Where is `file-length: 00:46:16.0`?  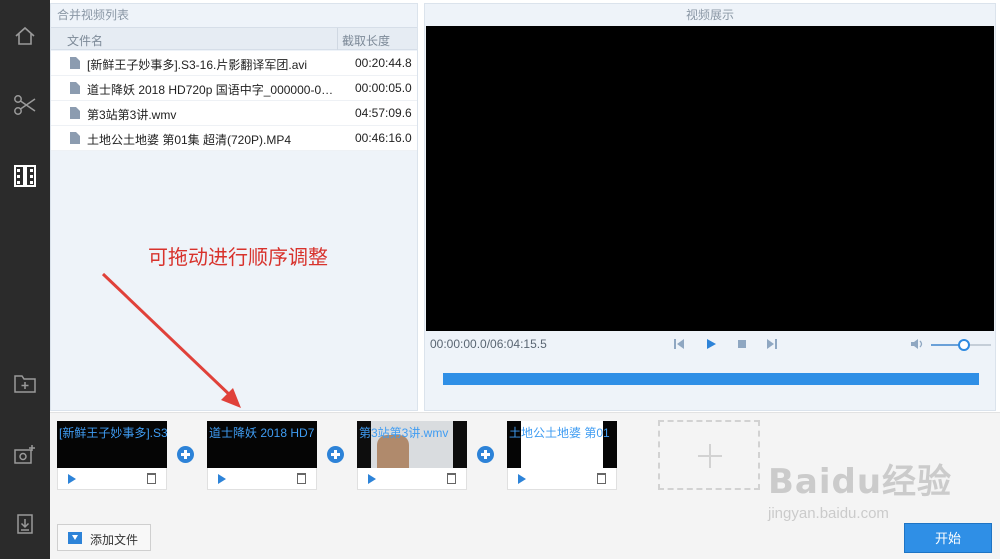
file-length: 00:46:16.0 is located at coordinates (383, 138).